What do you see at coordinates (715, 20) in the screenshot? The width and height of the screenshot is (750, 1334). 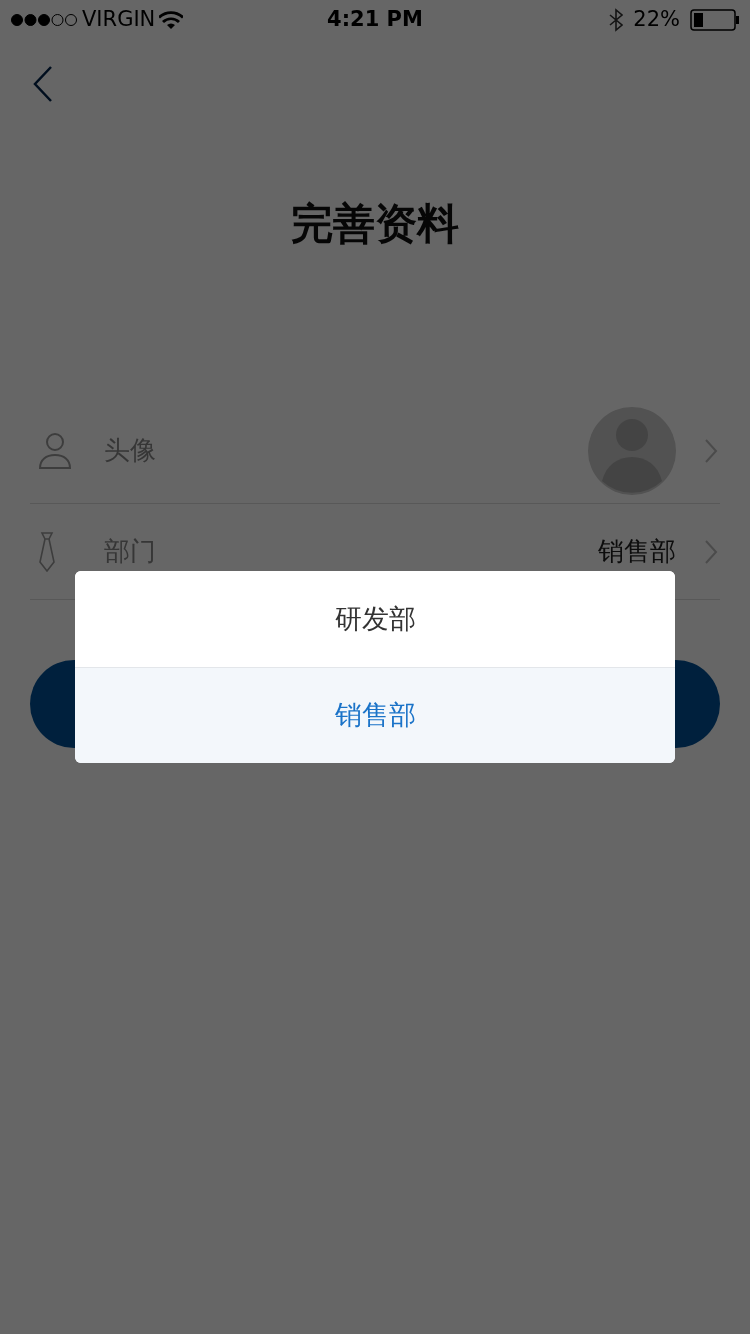 I see `battery-icon` at bounding box center [715, 20].